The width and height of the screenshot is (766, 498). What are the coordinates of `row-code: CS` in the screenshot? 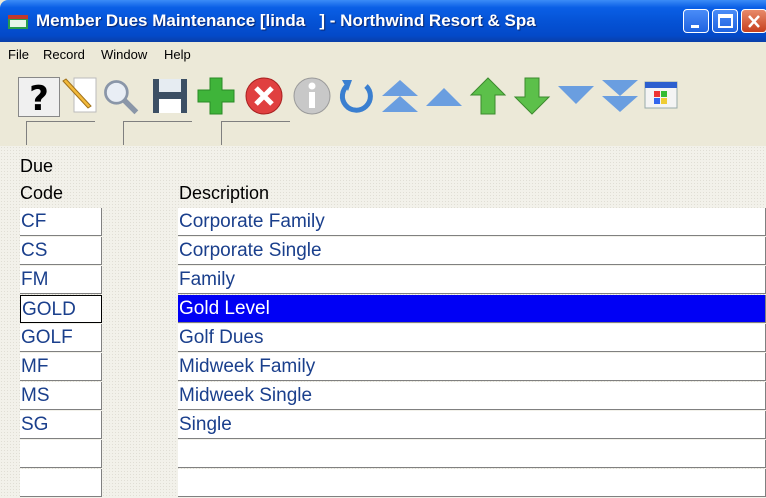 It's located at (61, 251).